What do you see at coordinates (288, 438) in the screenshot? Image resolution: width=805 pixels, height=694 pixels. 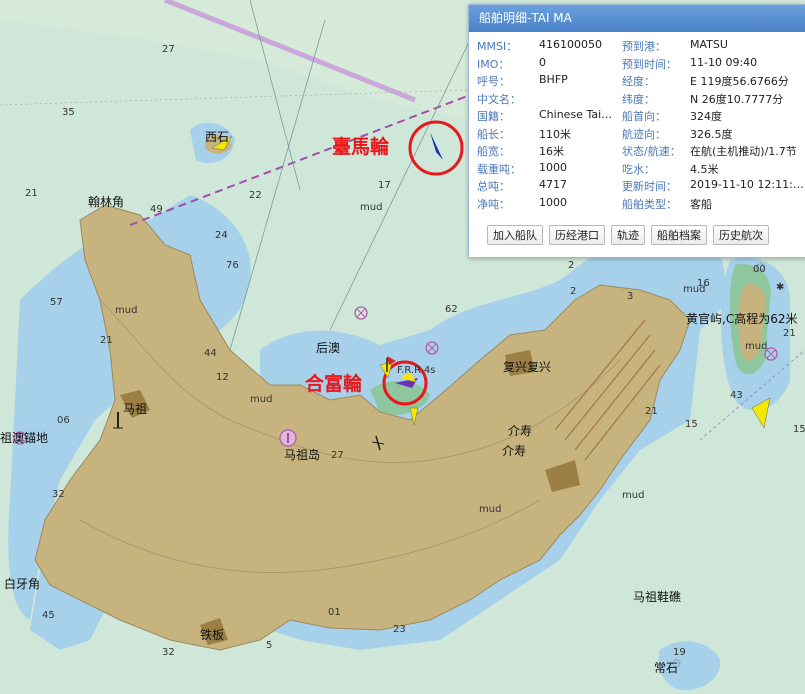 I see `anchorage-icon` at bounding box center [288, 438].